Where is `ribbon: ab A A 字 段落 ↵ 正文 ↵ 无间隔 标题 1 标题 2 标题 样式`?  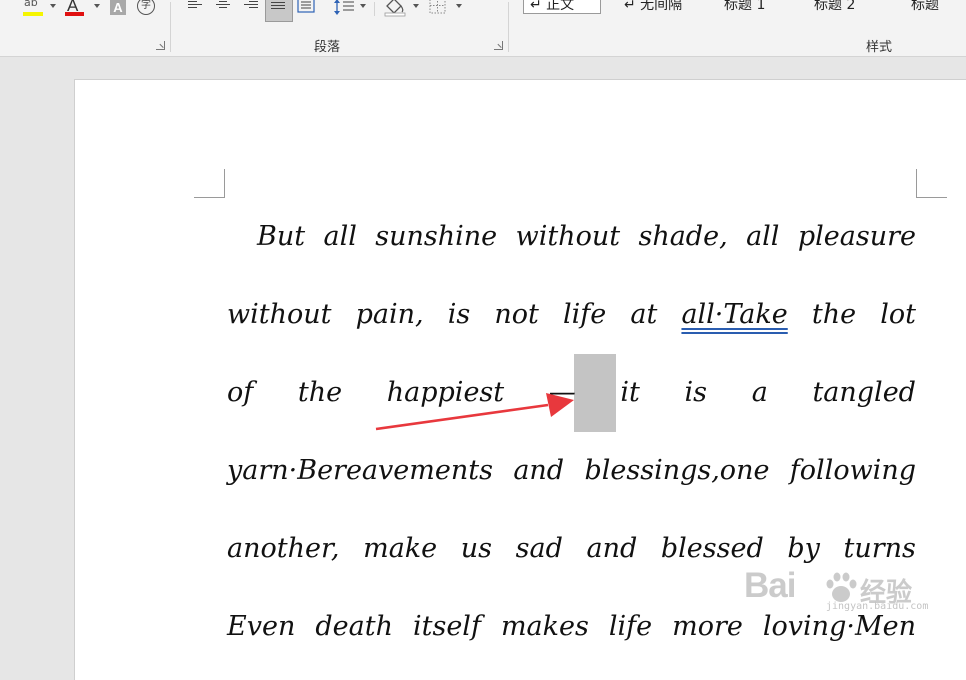
ribbon: ab A A 字 段落 ↵ 正文 ↵ 无间隔 标题 1 标题 2 标题 样式 is located at coordinates (483, 28).